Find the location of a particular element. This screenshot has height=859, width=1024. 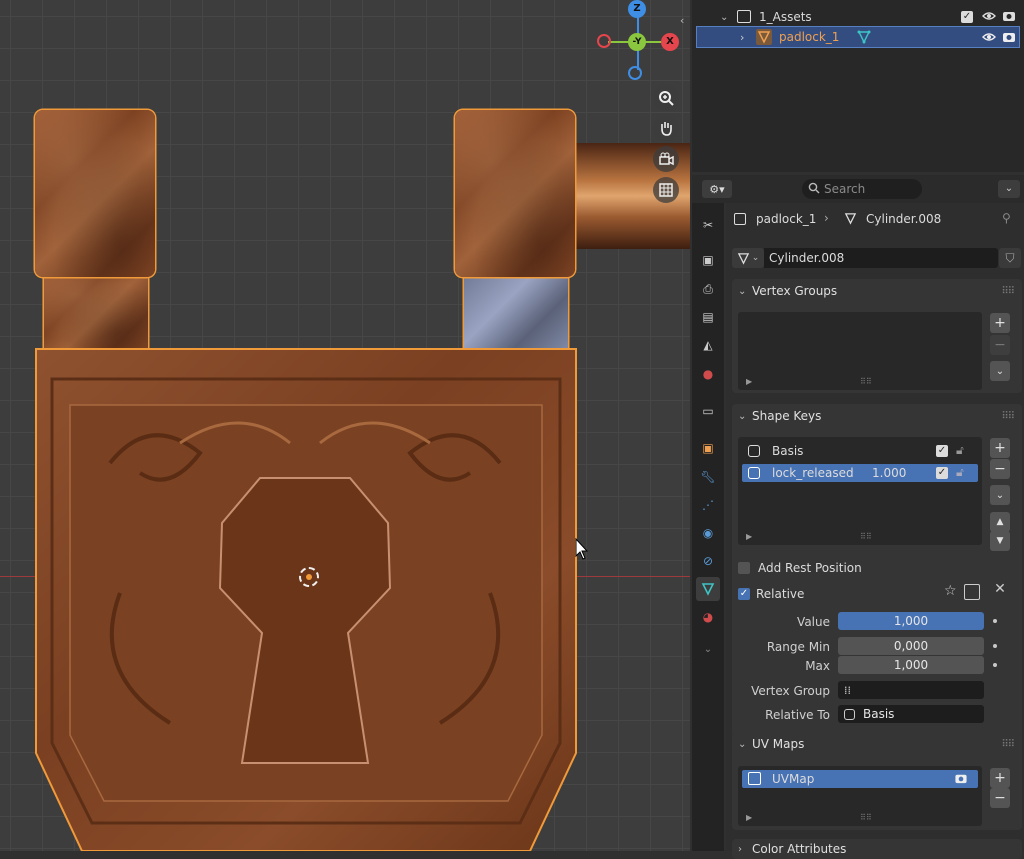

editor-type-dropdown: ⚙▾ is located at coordinates (717, 189).